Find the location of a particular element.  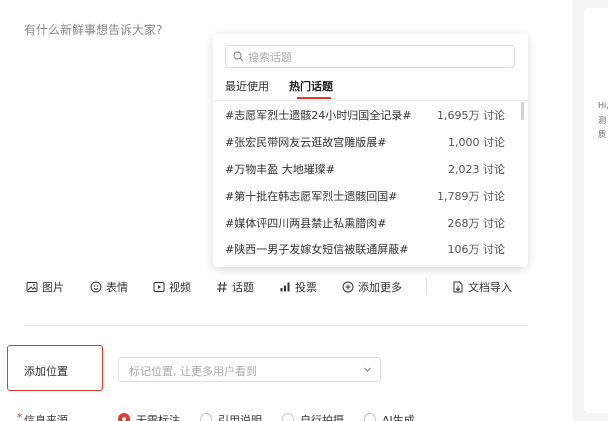

video-icon is located at coordinates (159, 287).